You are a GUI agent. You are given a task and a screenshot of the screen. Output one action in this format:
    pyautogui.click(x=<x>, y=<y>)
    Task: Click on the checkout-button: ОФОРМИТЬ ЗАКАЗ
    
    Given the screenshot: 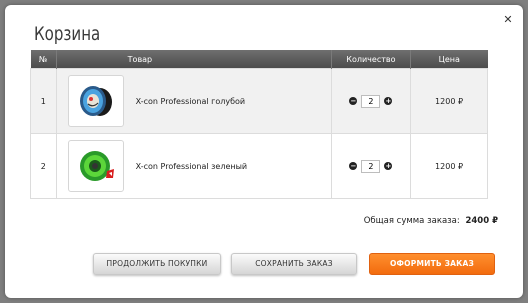 What is the action you would take?
    pyautogui.click(x=432, y=264)
    